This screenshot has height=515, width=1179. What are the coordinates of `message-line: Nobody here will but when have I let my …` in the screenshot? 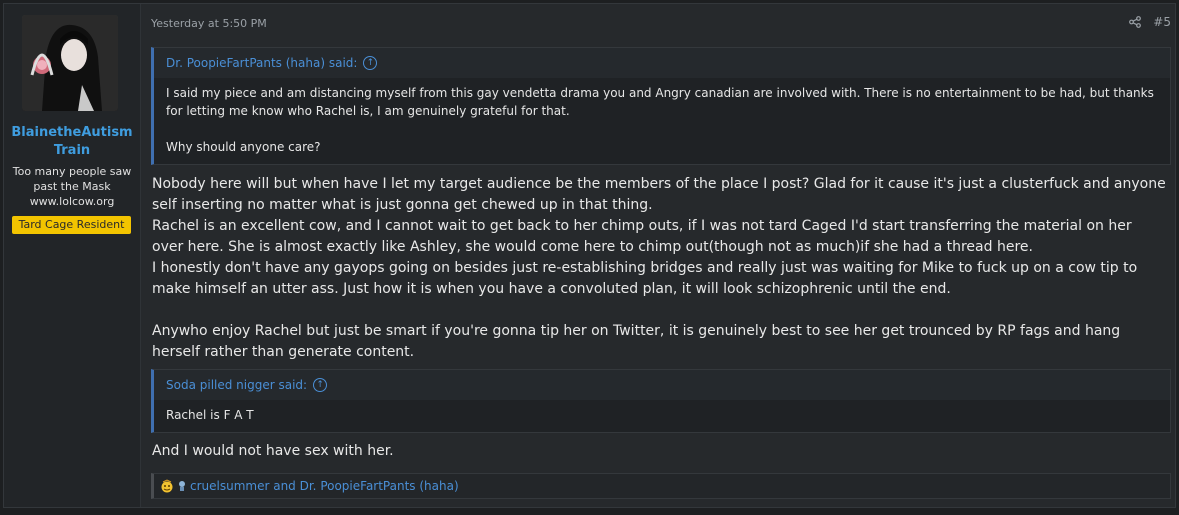 It's located at (659, 194).